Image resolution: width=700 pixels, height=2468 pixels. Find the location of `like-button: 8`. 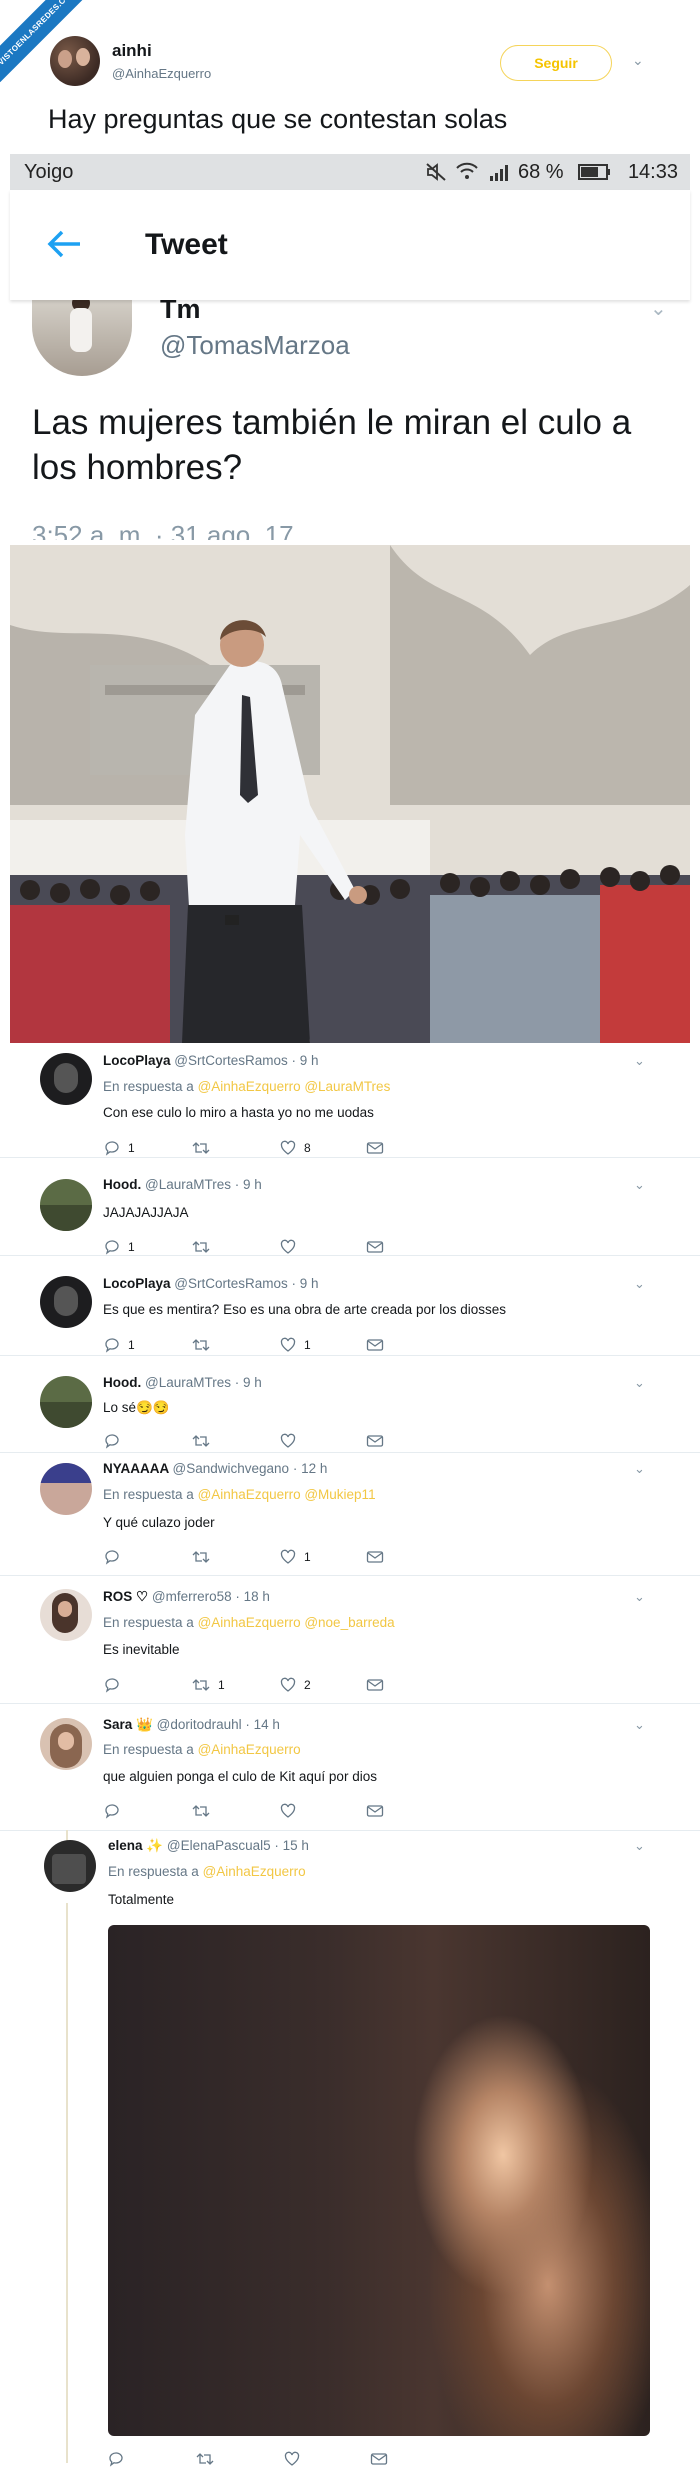

like-button: 8 is located at coordinates (295, 1148).